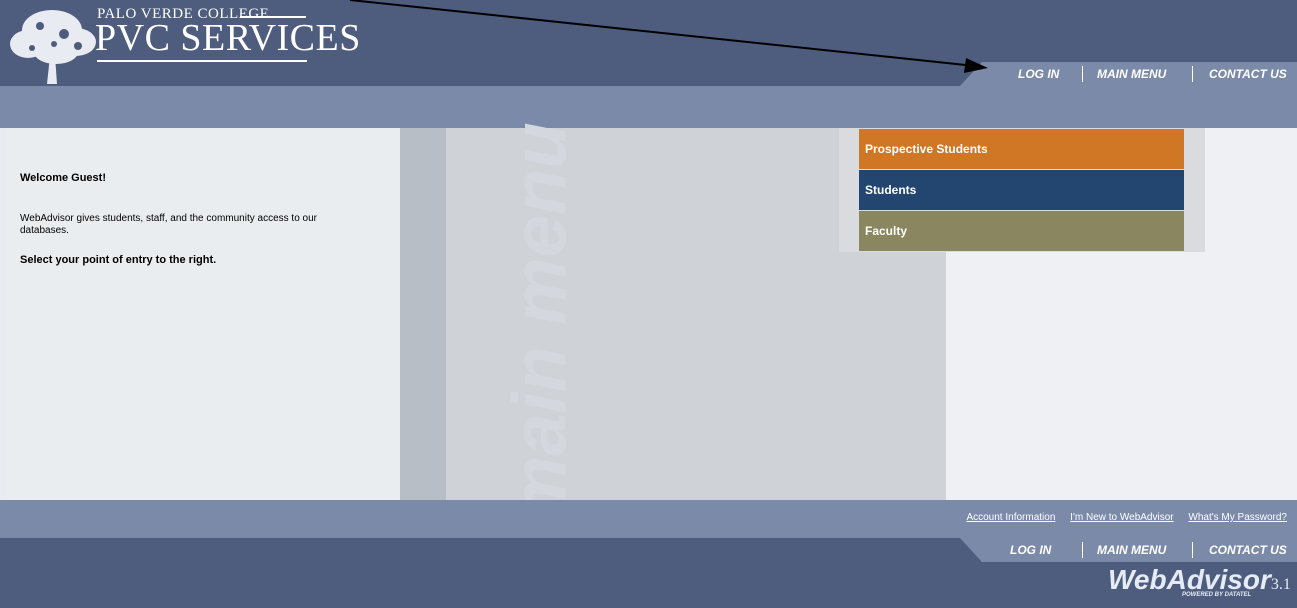 This screenshot has height=608, width=1297. What do you see at coordinates (648, 107) in the screenshot?
I see `header-band` at bounding box center [648, 107].